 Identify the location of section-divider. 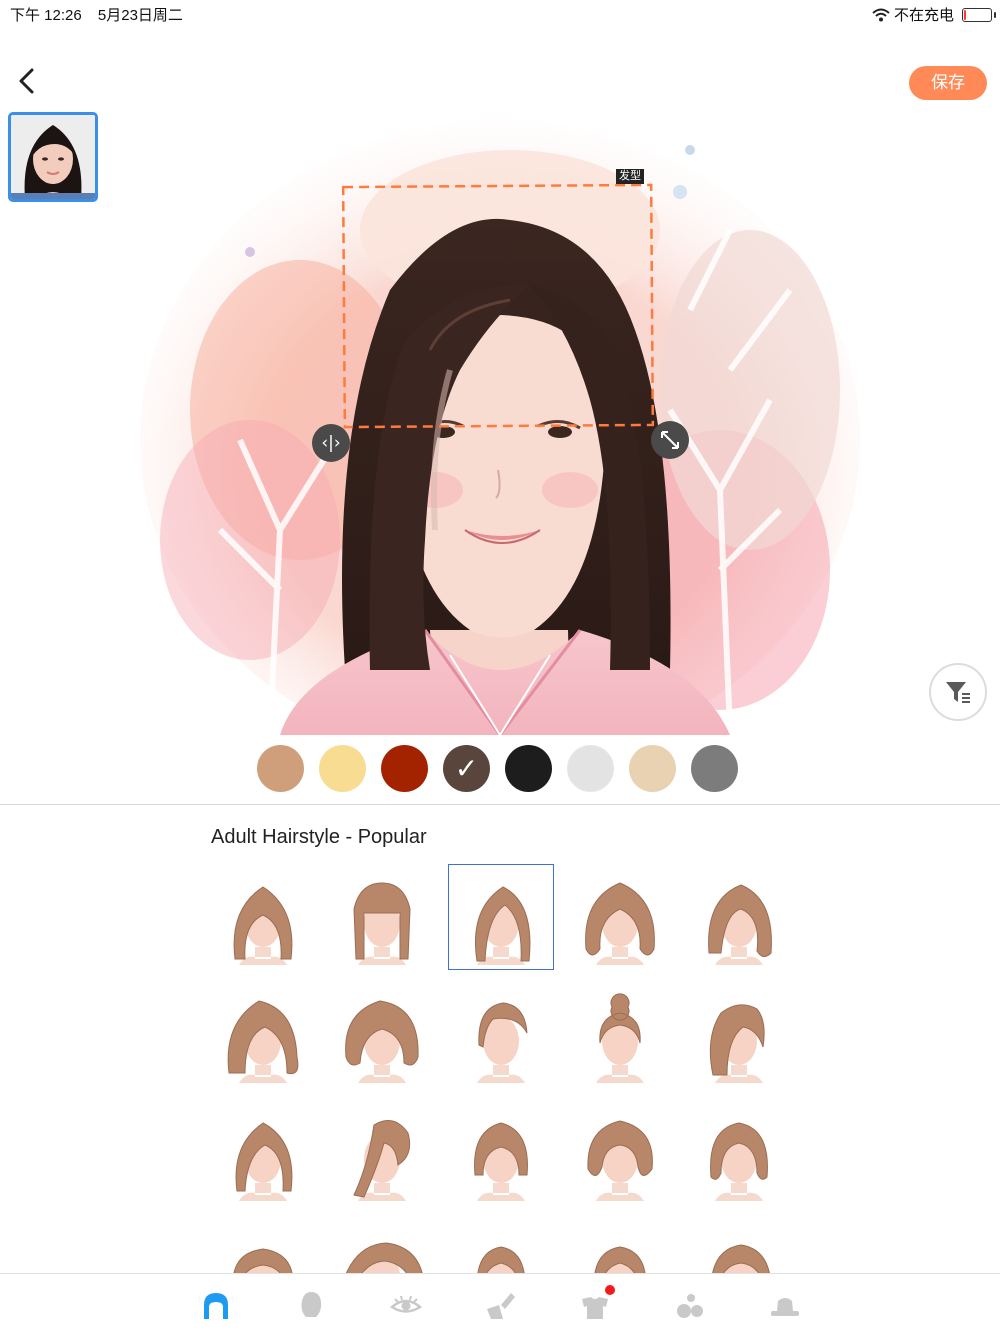
(500, 804).